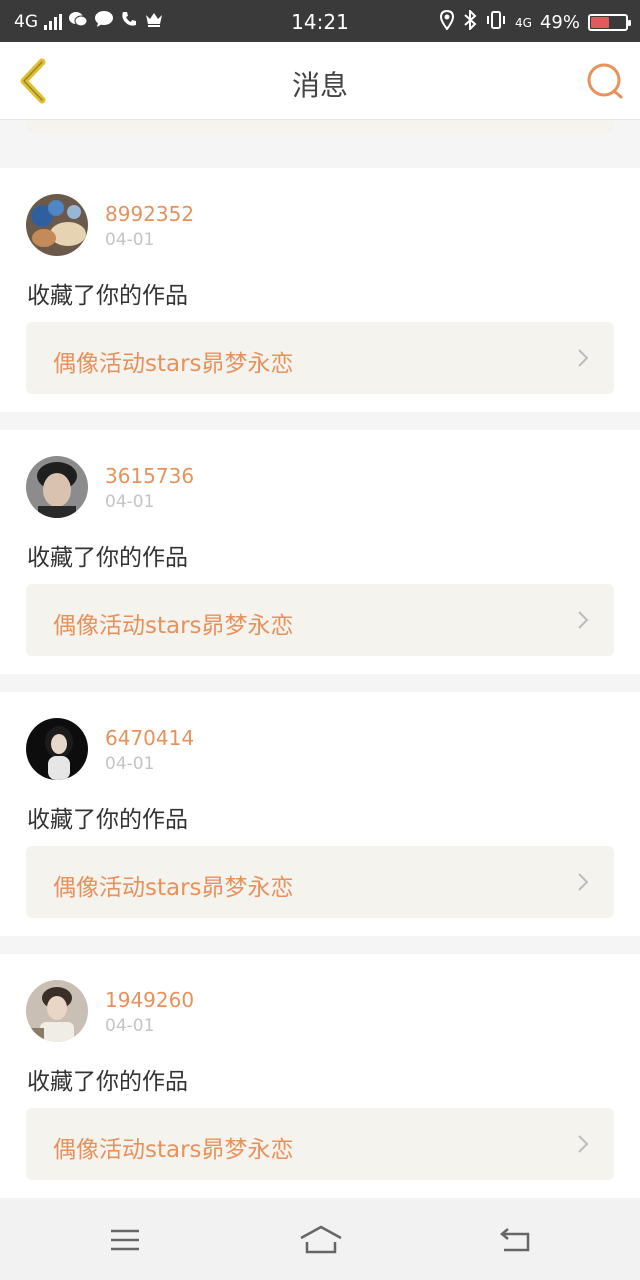  What do you see at coordinates (609, 22) in the screenshot?
I see `battery-icon` at bounding box center [609, 22].